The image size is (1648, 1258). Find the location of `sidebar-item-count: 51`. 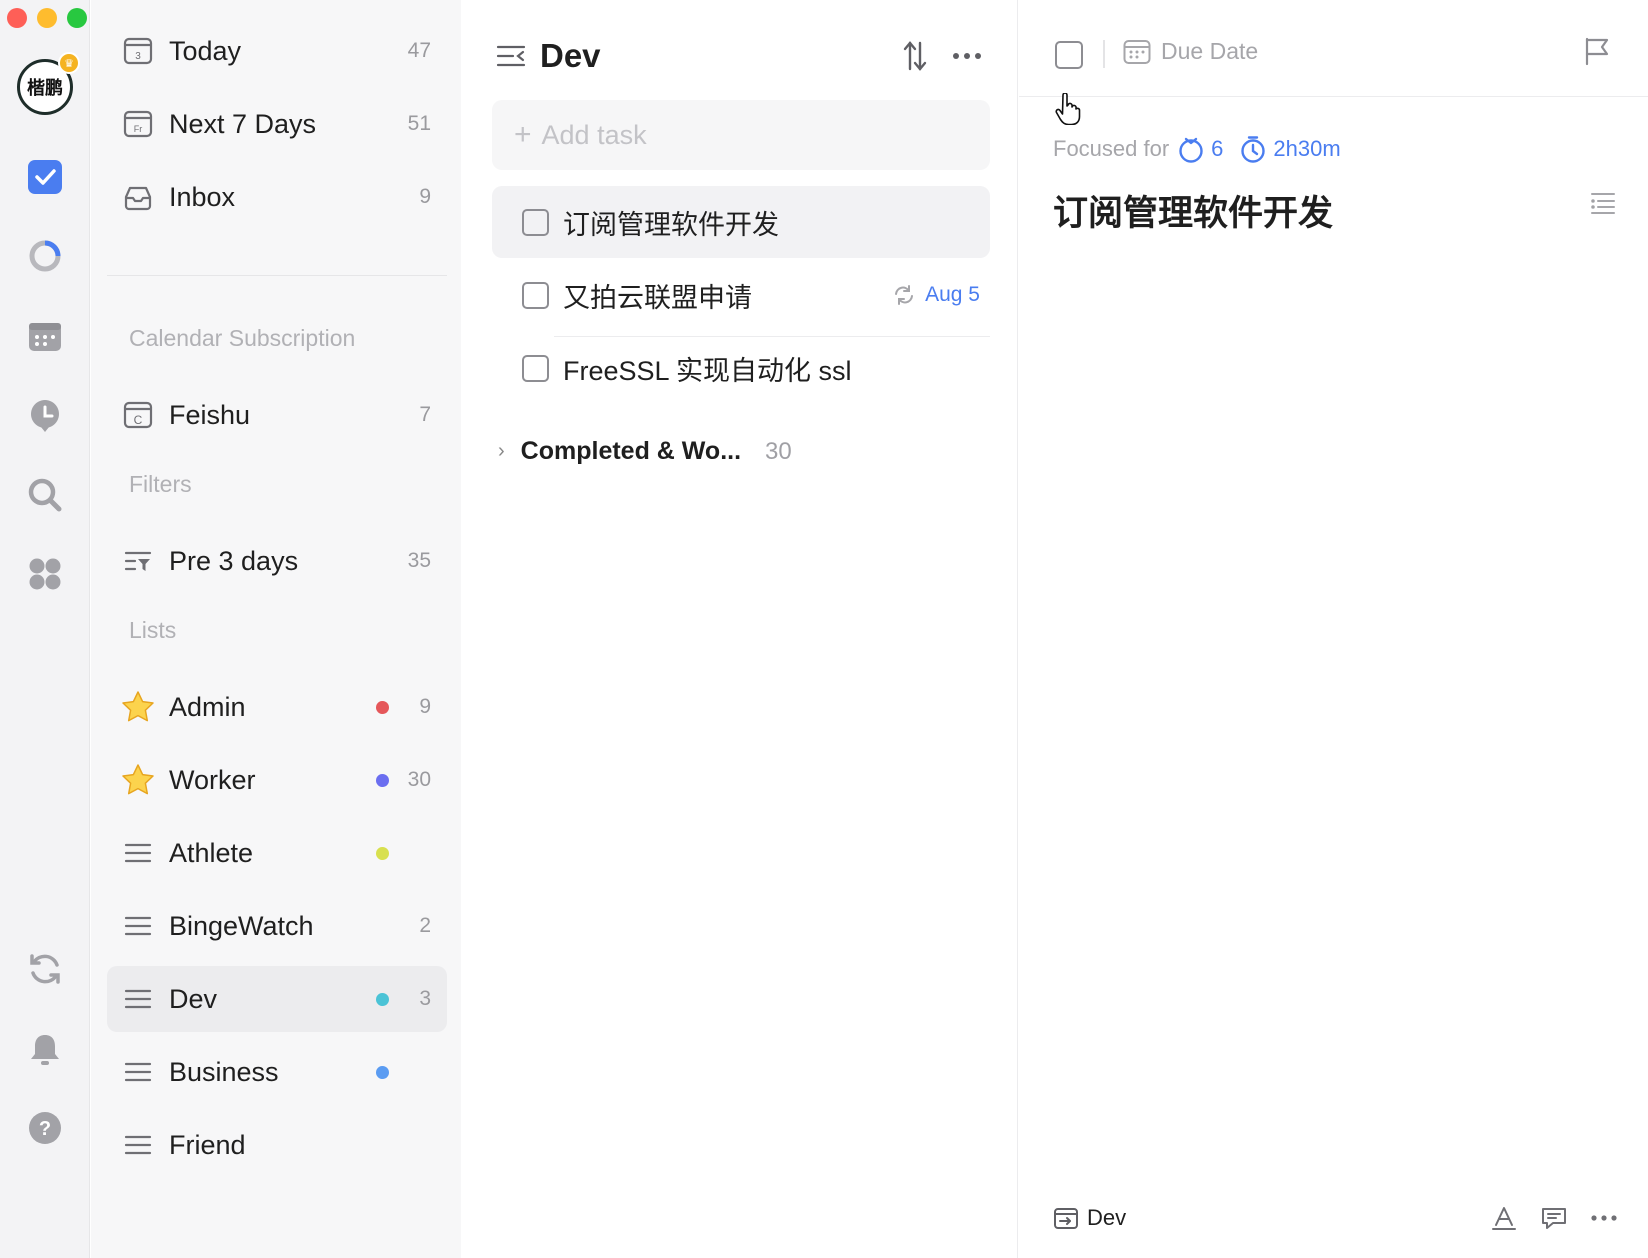

sidebar-item-count: 51 is located at coordinates (419, 123).